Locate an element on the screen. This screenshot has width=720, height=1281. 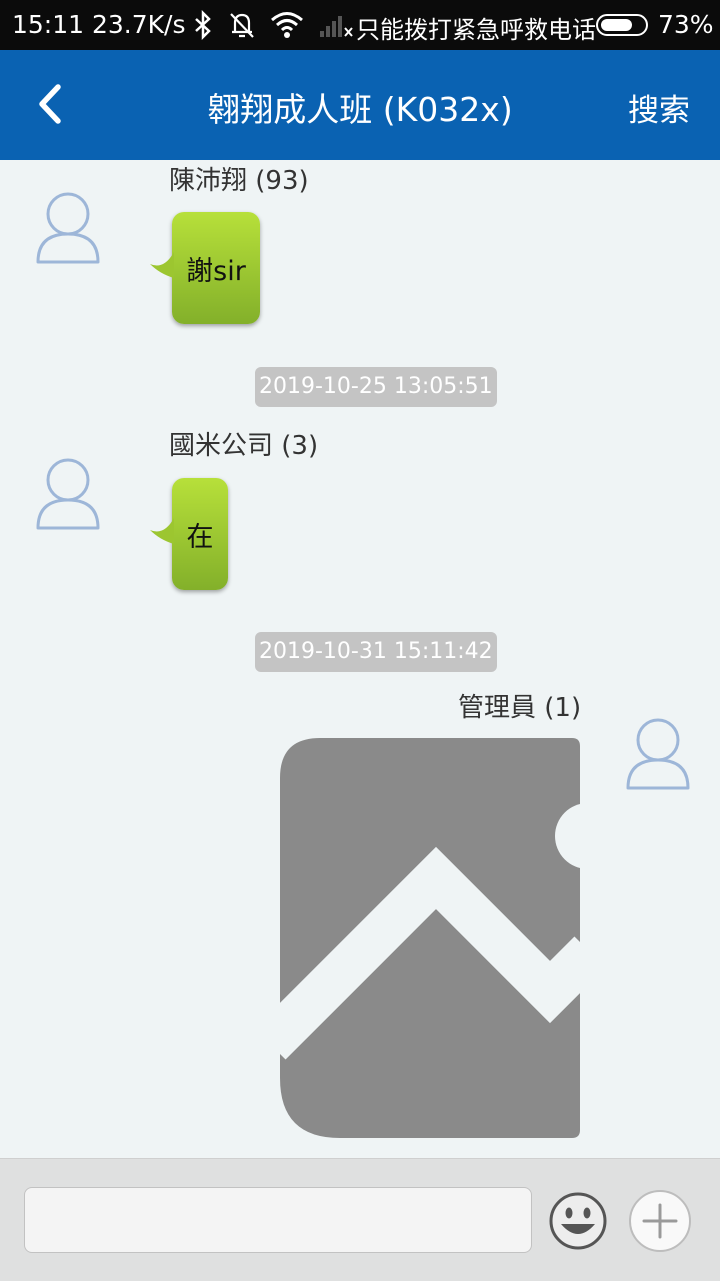
app-bar: 翱翔成人班 (K032x) 搜索 is located at coordinates (360, 105).